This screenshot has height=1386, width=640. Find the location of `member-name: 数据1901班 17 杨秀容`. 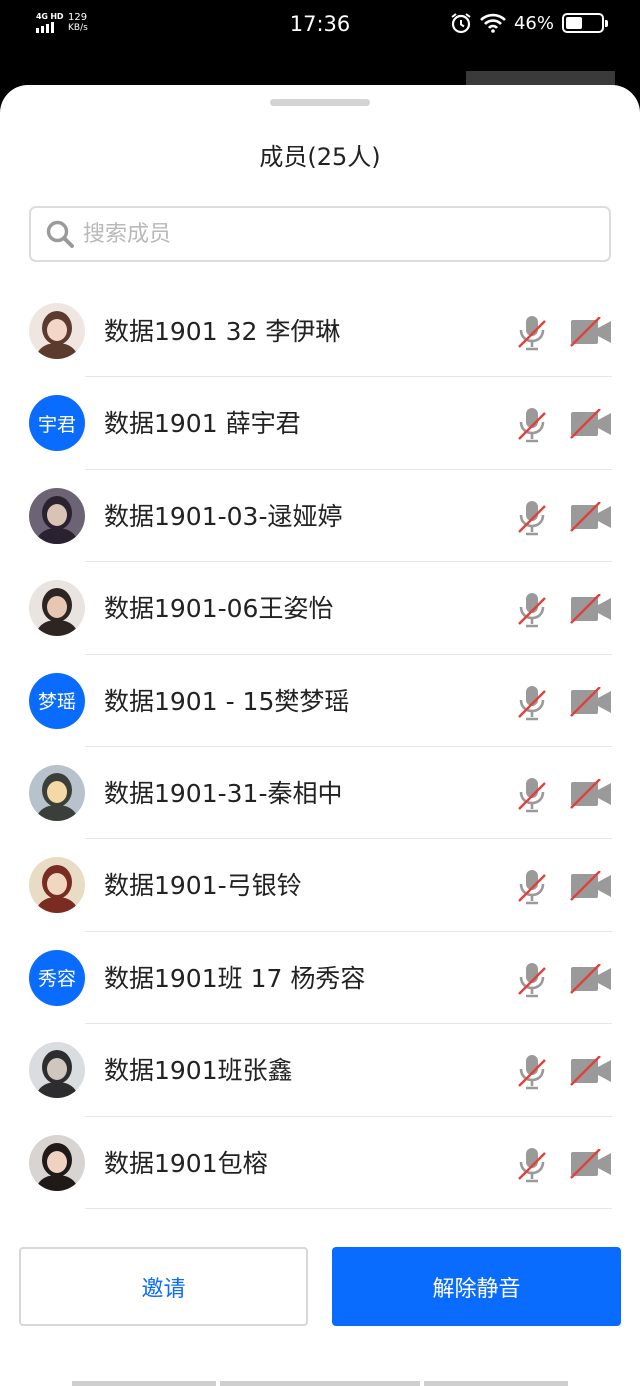

member-name: 数据1901班 17 杨秀容 is located at coordinates (235, 978).